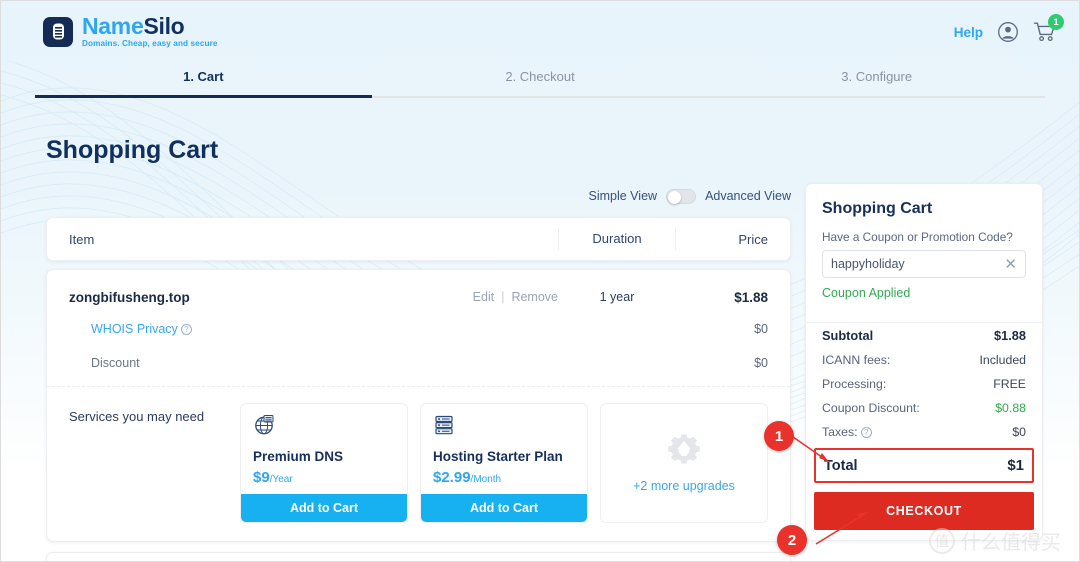 The image size is (1080, 562). I want to click on cart-button: 1, so click(1048, 28).